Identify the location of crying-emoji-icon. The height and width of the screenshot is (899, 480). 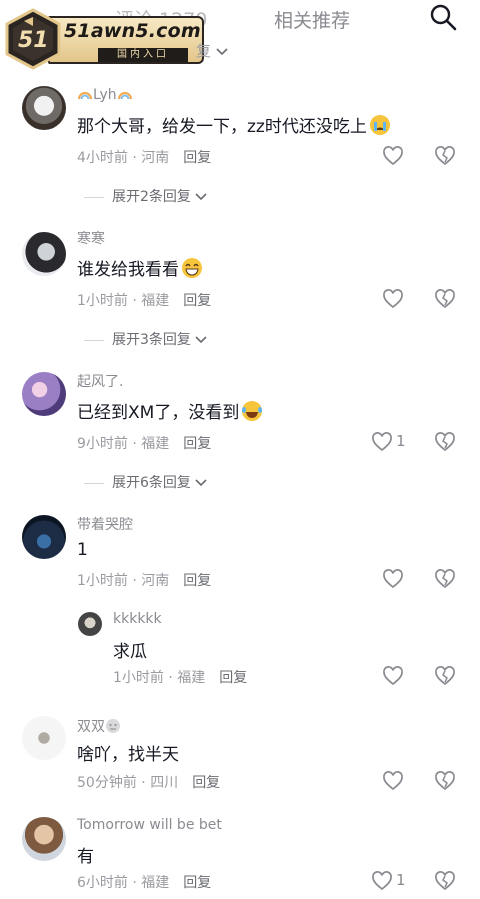
(379, 125).